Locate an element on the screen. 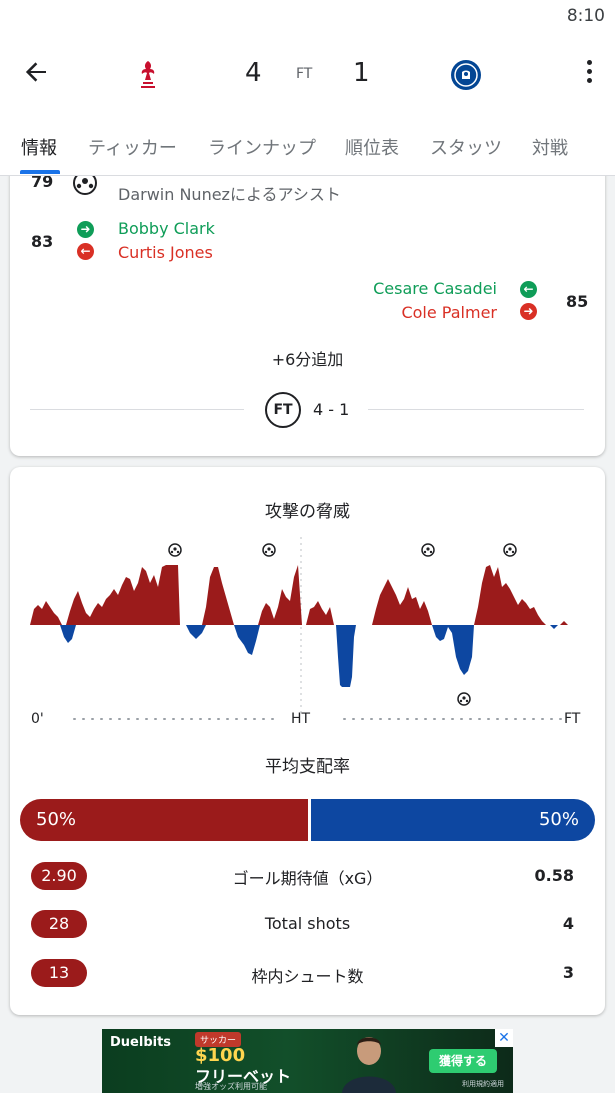 The width and height of the screenshot is (615, 1093). home-score: 4 is located at coordinates (253, 73).